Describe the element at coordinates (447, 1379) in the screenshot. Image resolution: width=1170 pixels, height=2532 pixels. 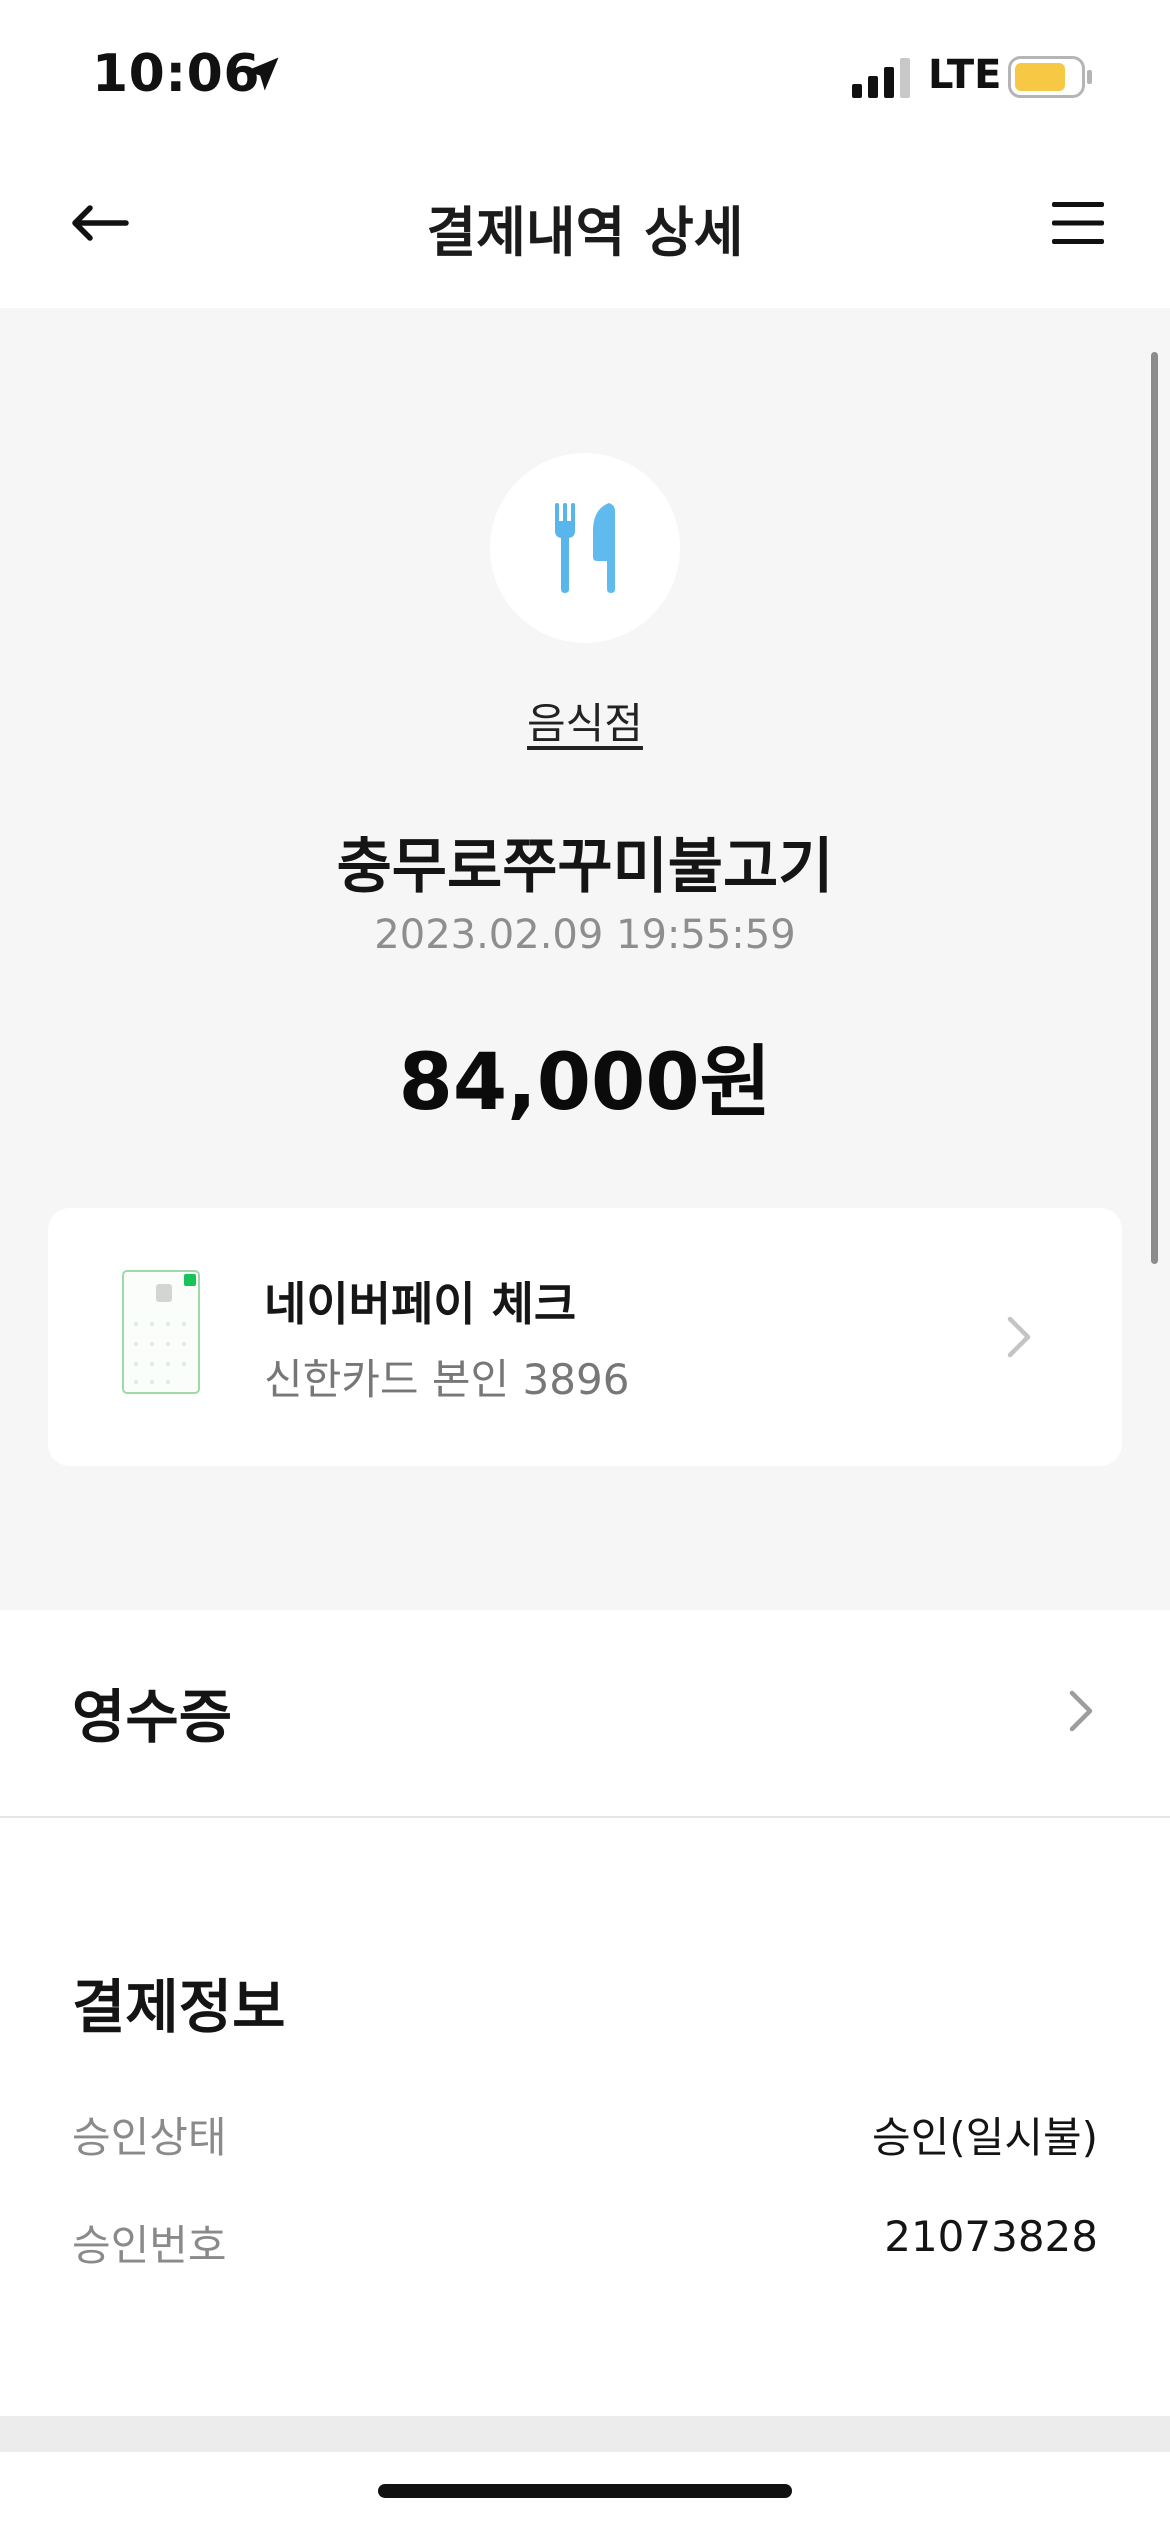
I see `card-detail: 신한카드 본인 3896` at that location.